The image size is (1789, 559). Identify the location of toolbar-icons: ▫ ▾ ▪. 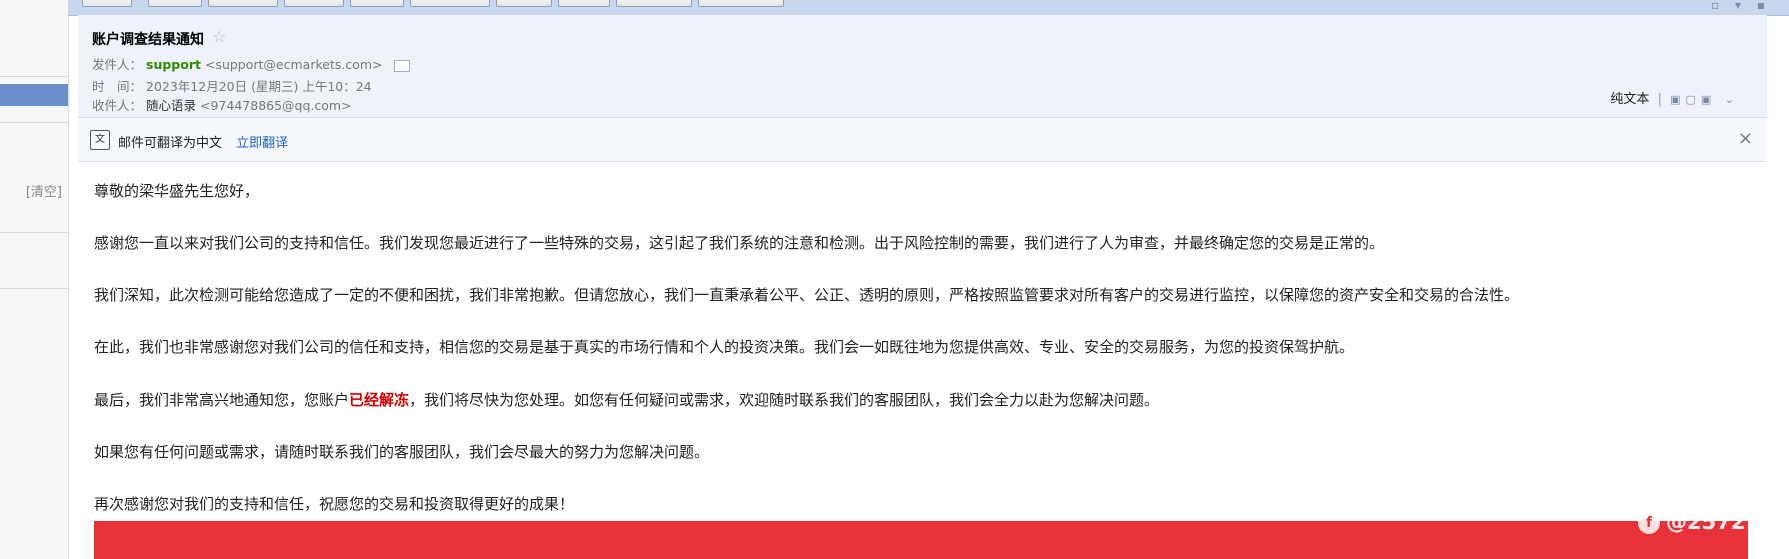
(1741, 6).